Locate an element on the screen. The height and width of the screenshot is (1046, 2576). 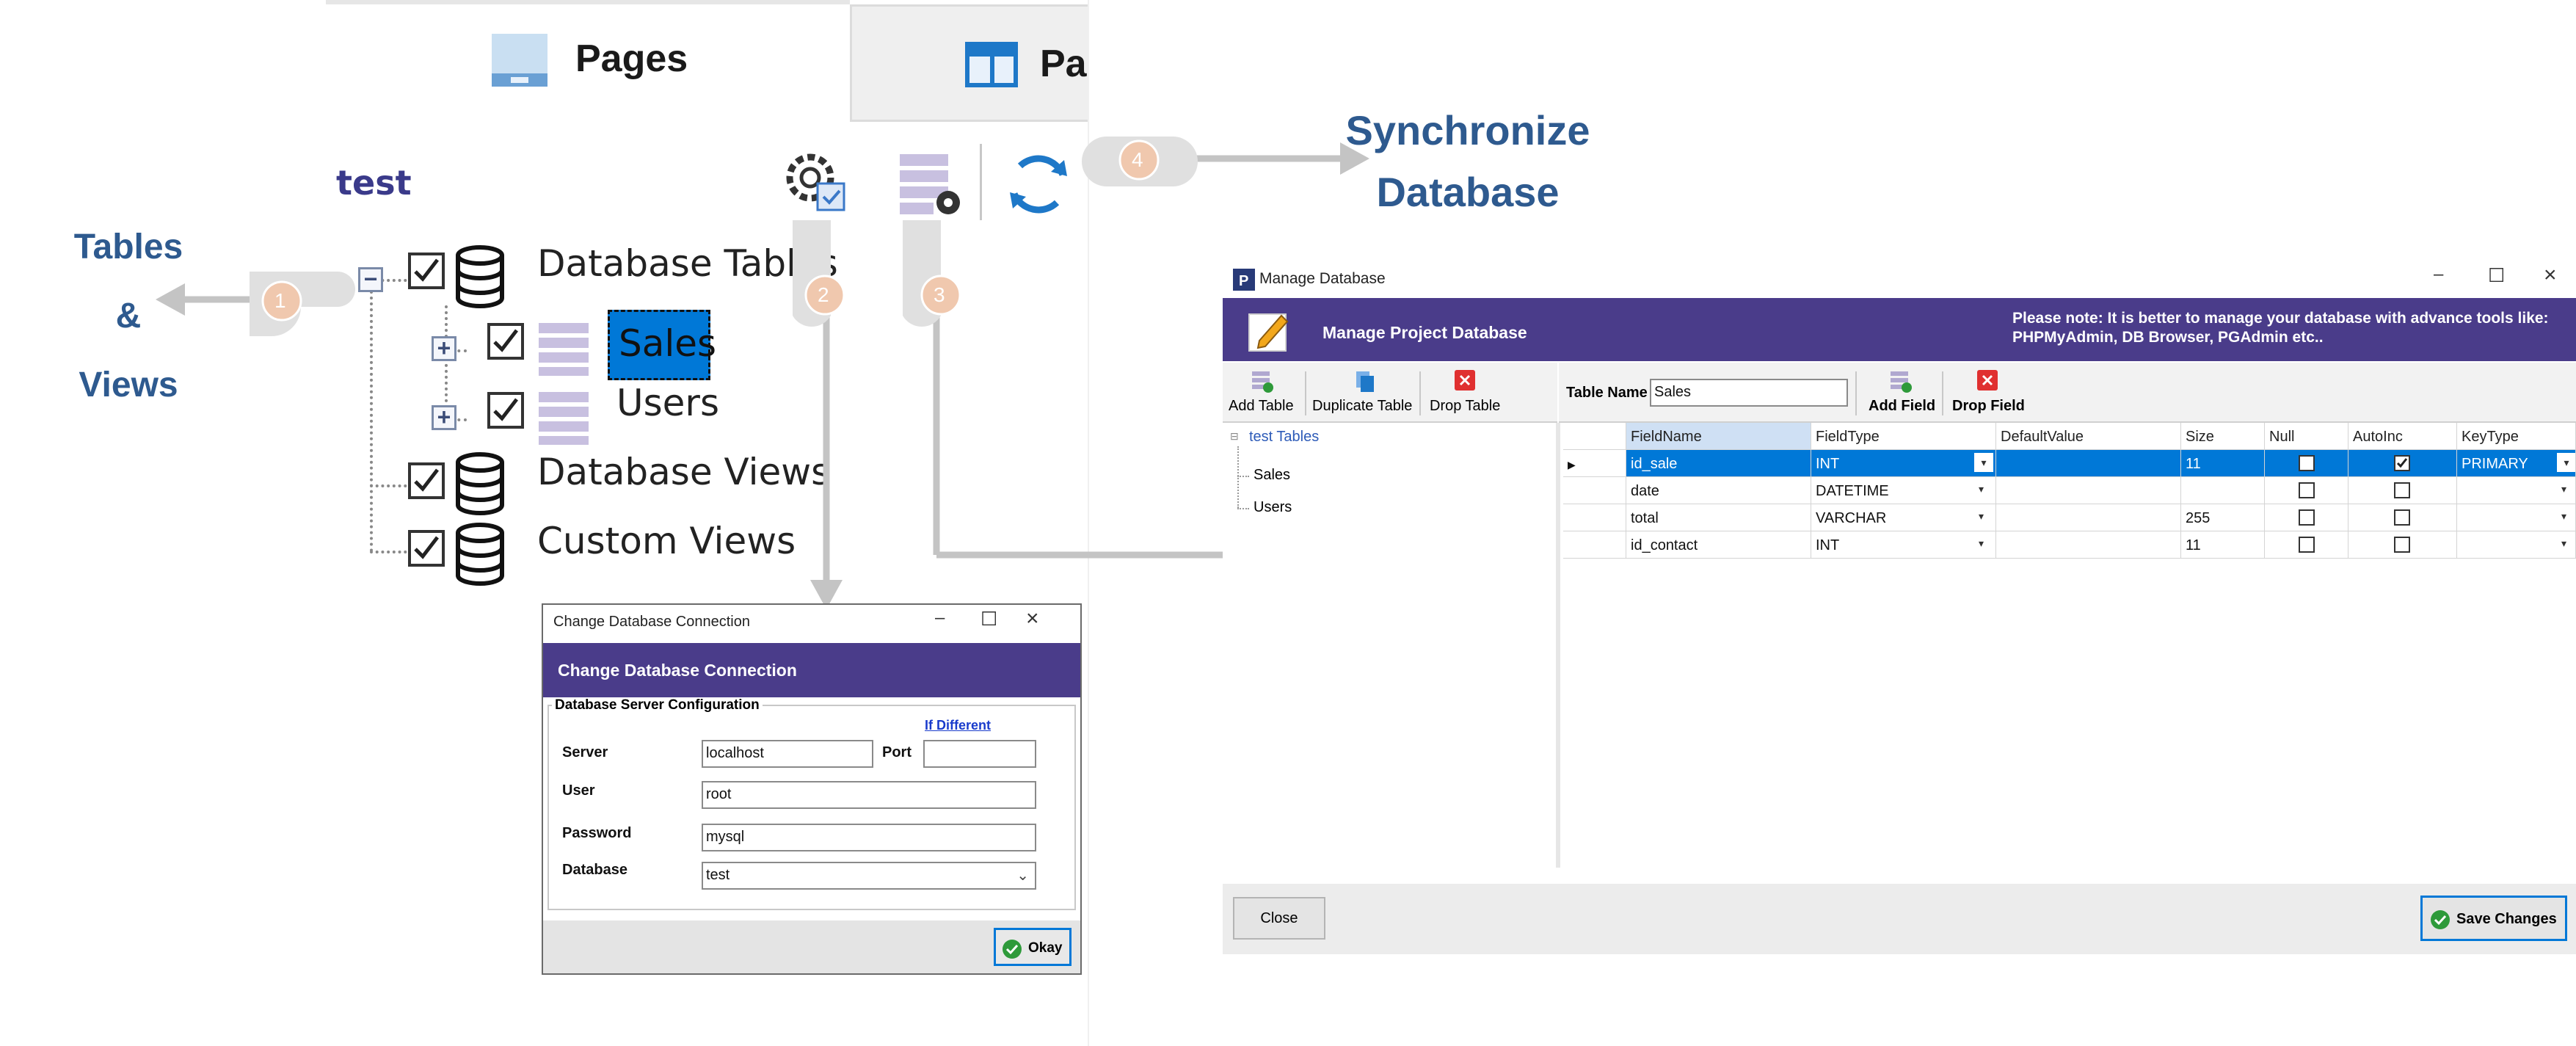
field-toolbar: Table Name Sales Add Field Drop Field is located at coordinates (2067, 393).